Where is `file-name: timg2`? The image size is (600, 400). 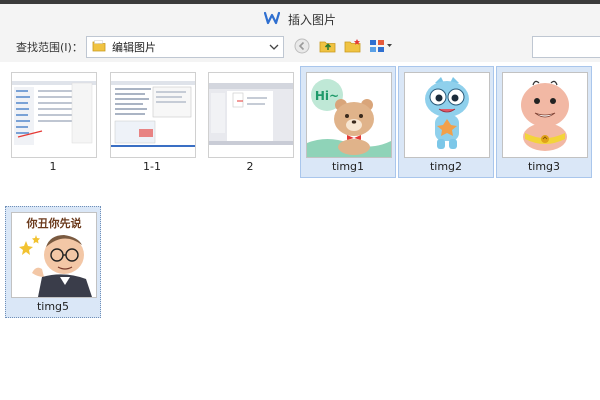
file-name: timg2 is located at coordinates (446, 166).